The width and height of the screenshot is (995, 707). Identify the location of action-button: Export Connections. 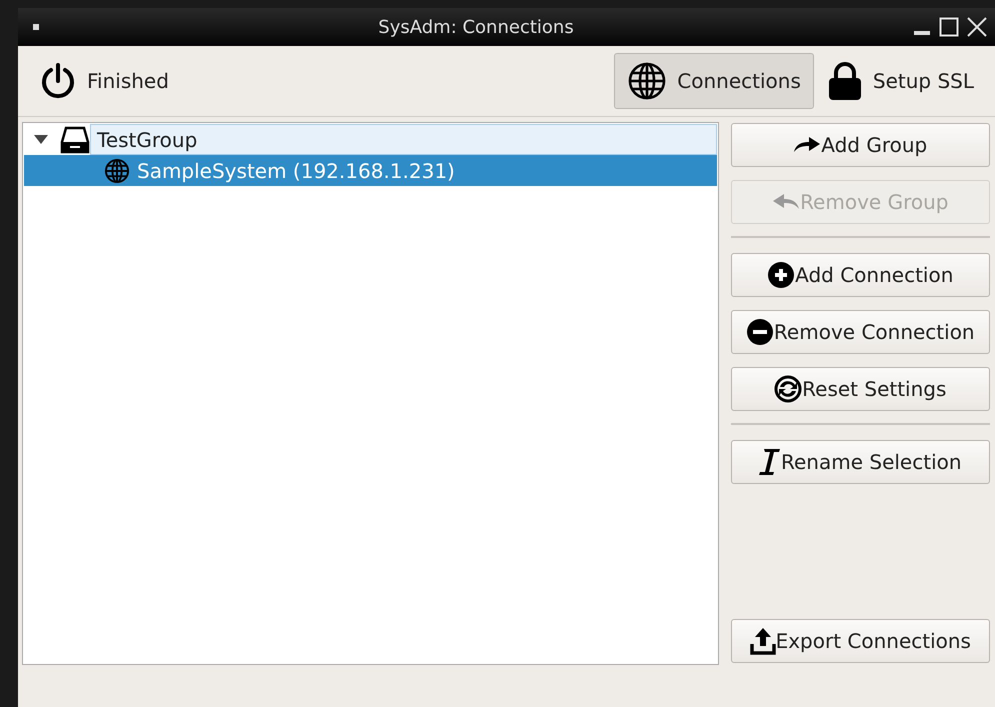
(860, 641).